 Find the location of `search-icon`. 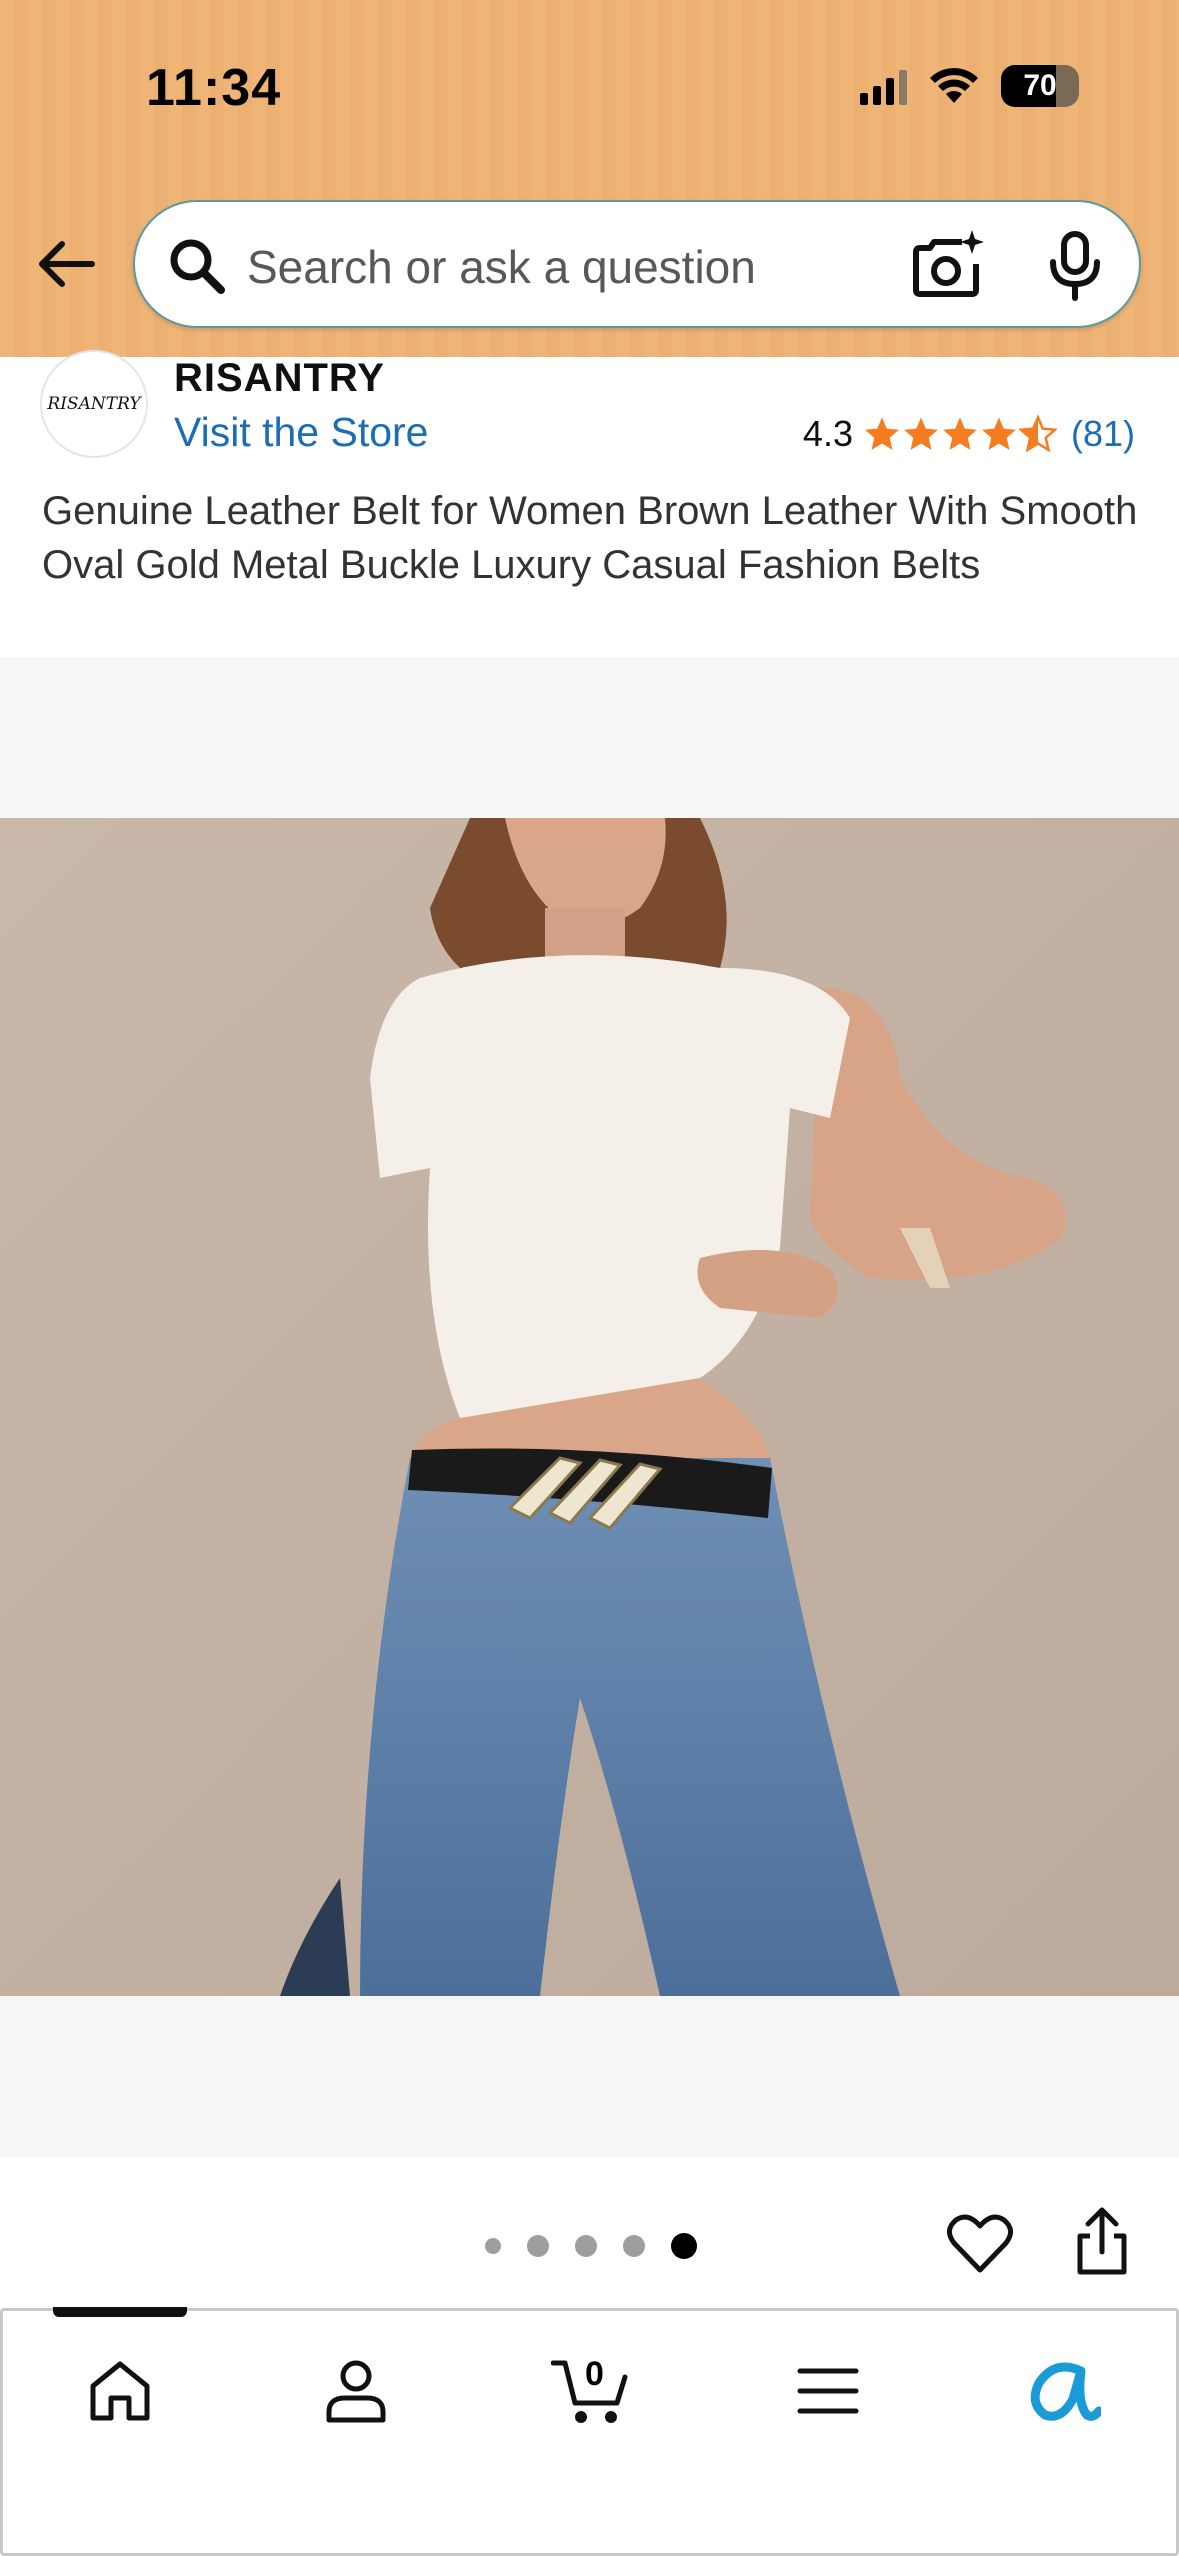

search-icon is located at coordinates (197, 266).